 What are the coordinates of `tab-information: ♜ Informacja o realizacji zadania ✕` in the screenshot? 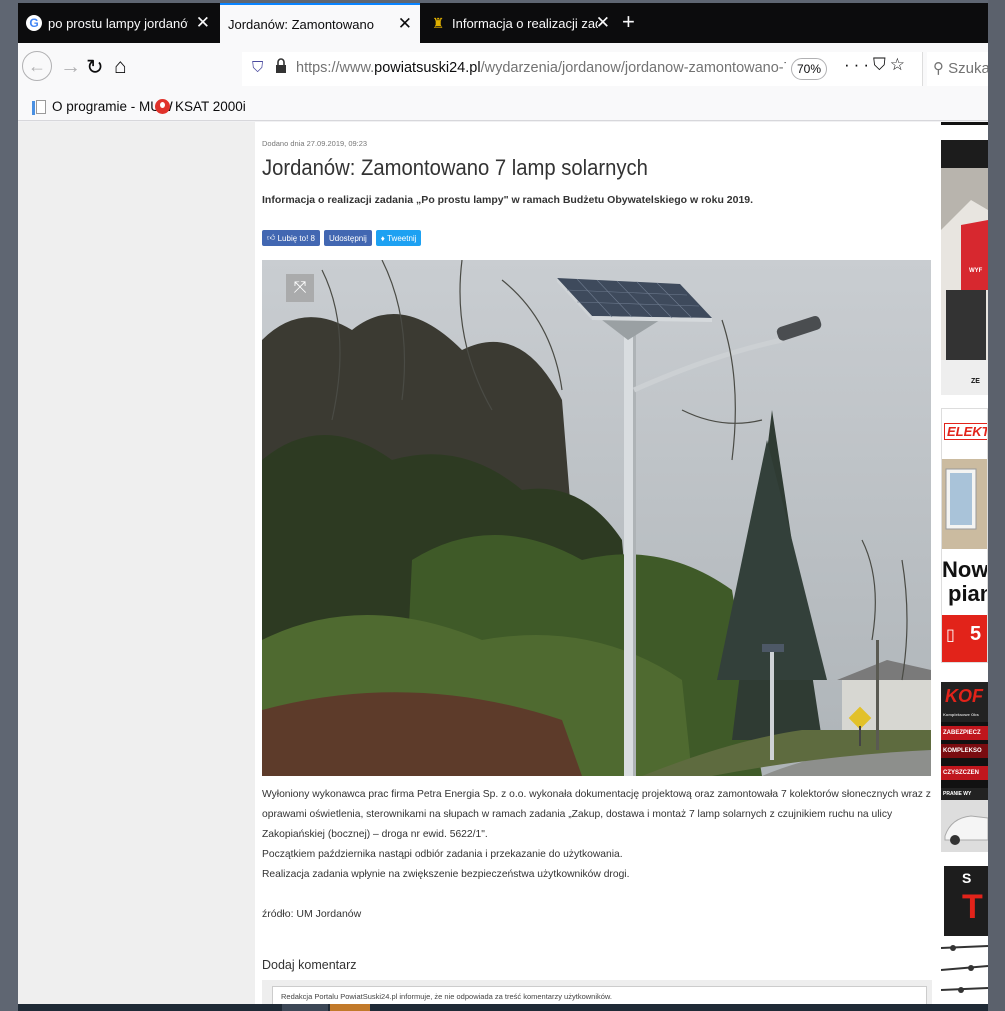 It's located at (520, 23).